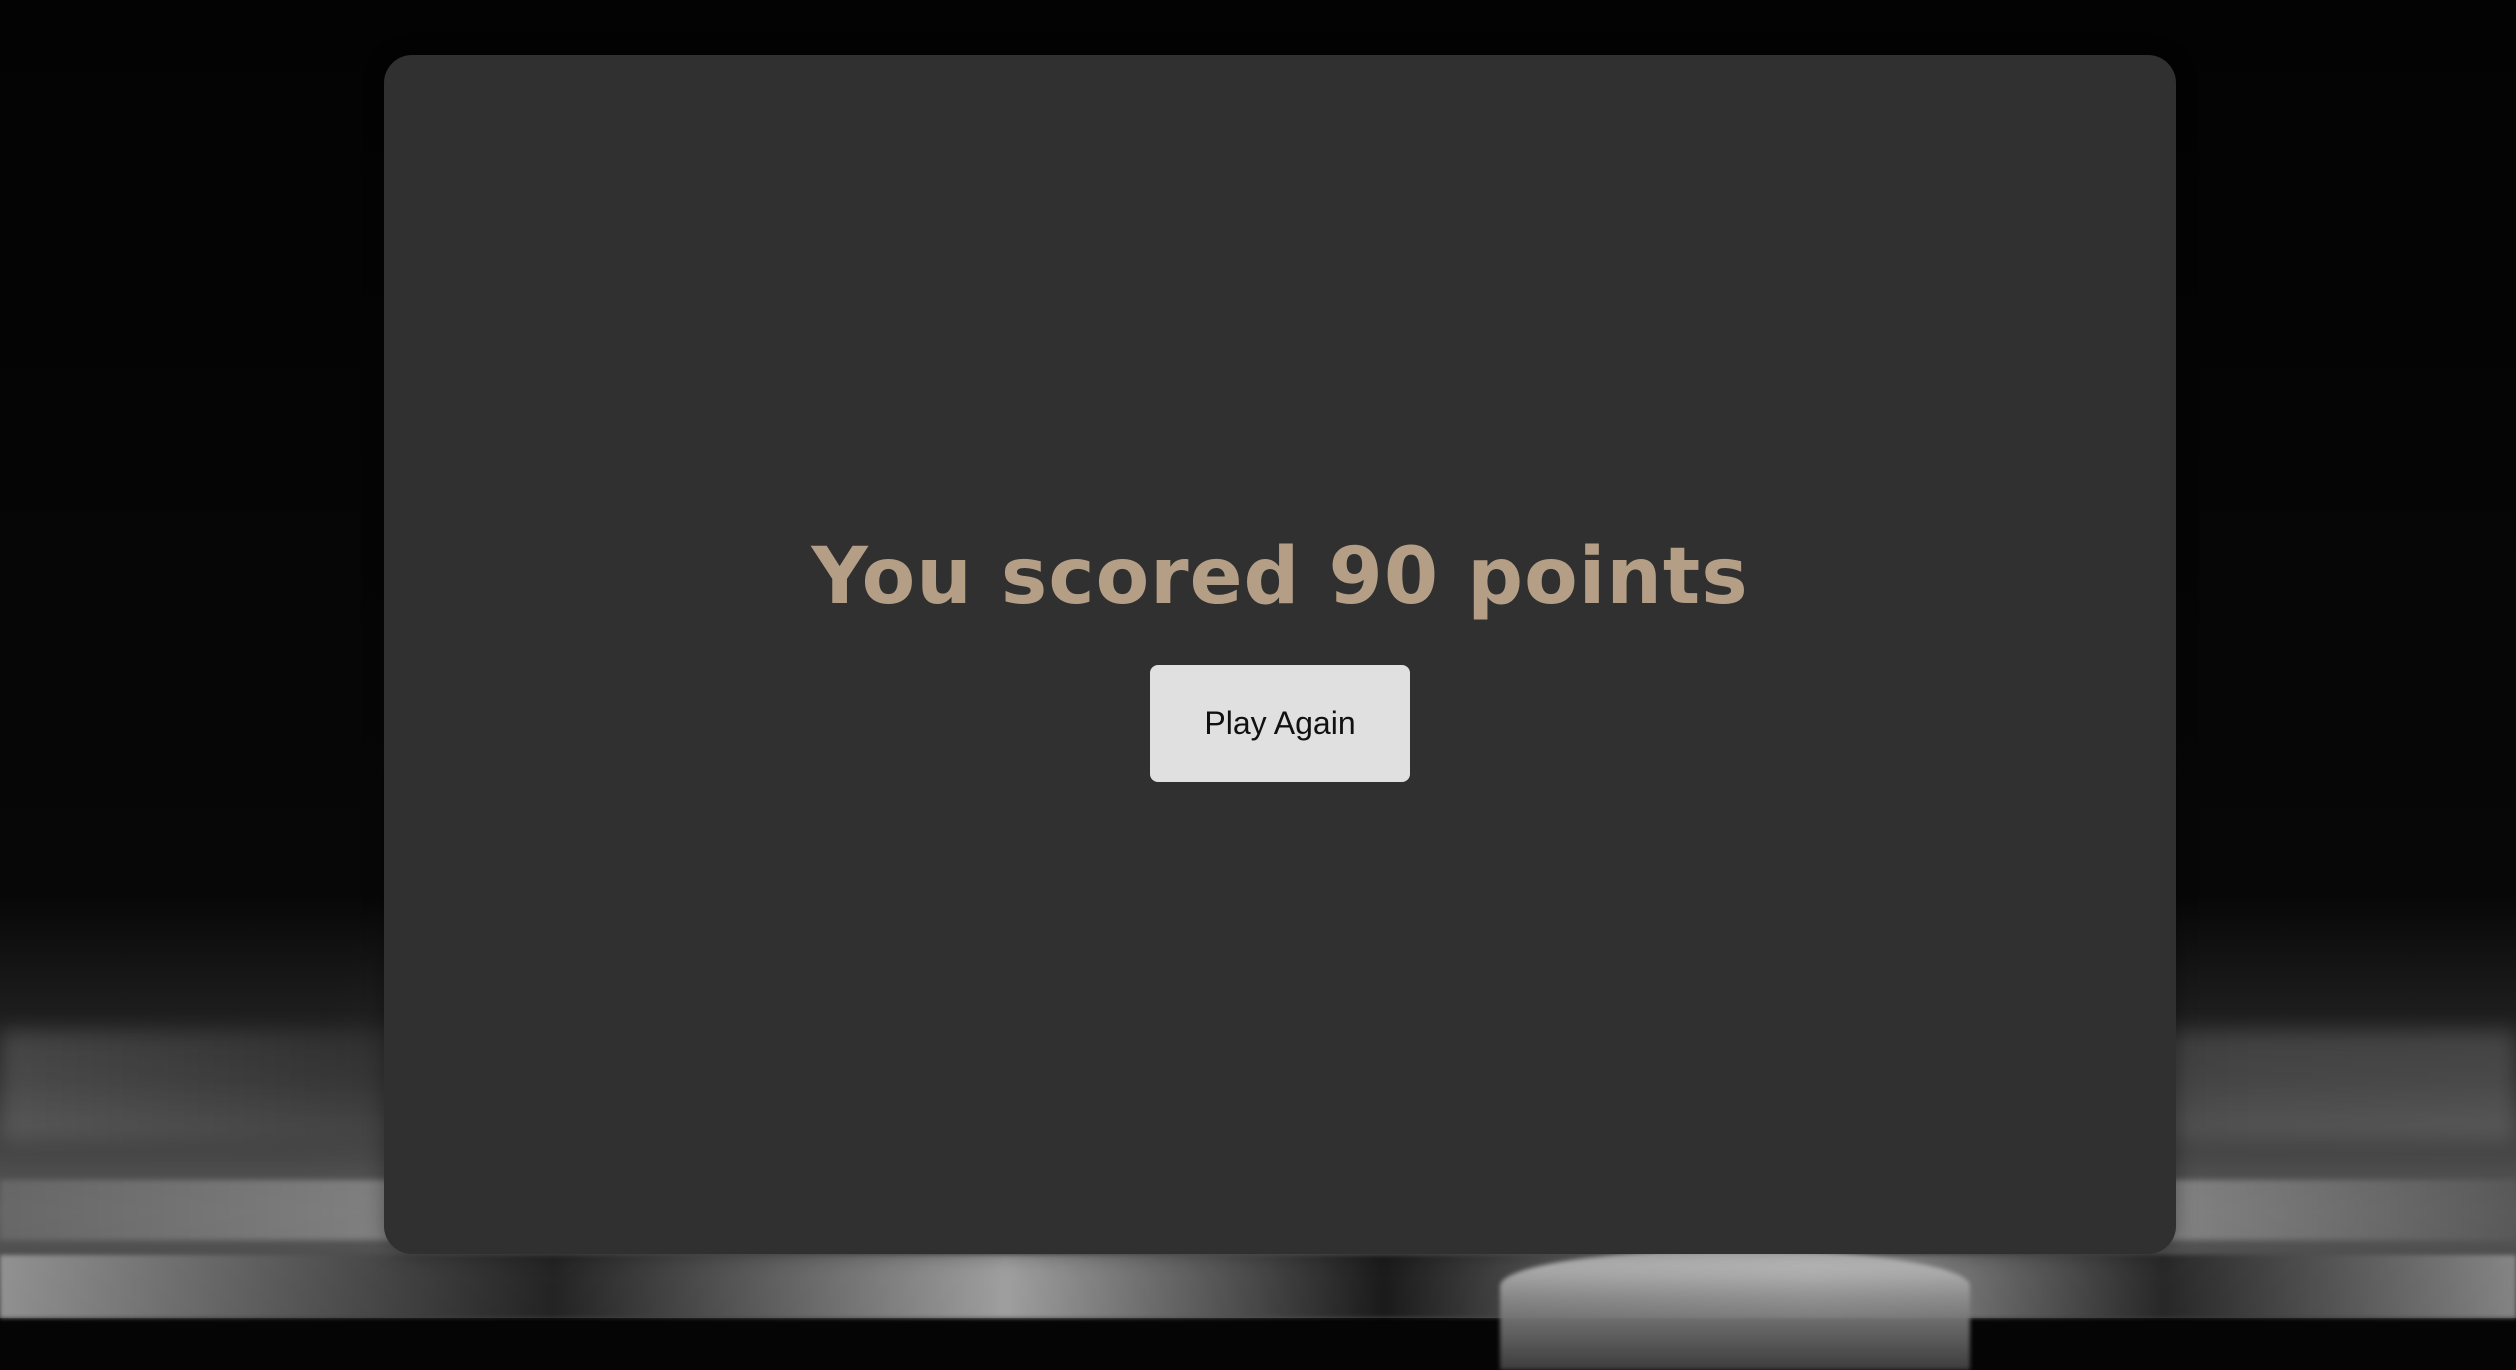 Image resolution: width=2516 pixels, height=1370 pixels. What do you see at coordinates (1258, 1286) in the screenshot?
I see `board-row` at bounding box center [1258, 1286].